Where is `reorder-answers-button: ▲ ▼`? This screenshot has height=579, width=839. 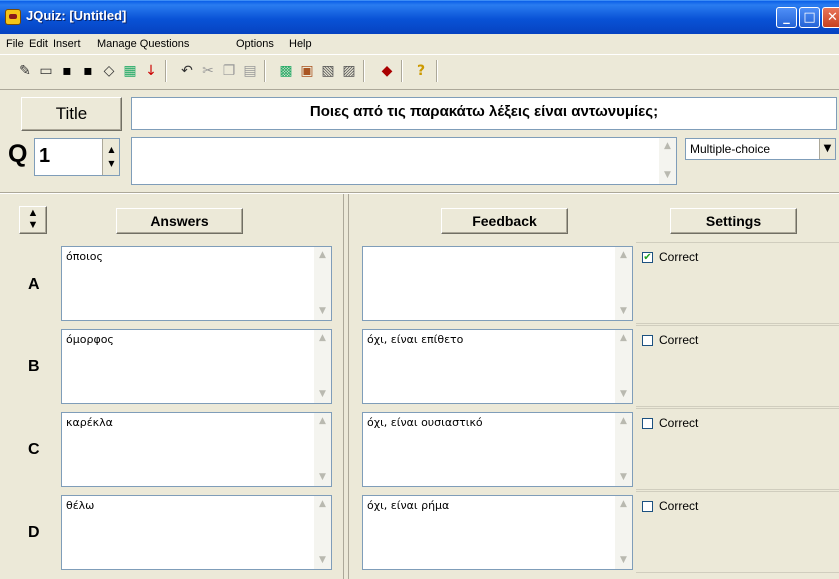 reorder-answers-button: ▲ ▼ is located at coordinates (33, 220).